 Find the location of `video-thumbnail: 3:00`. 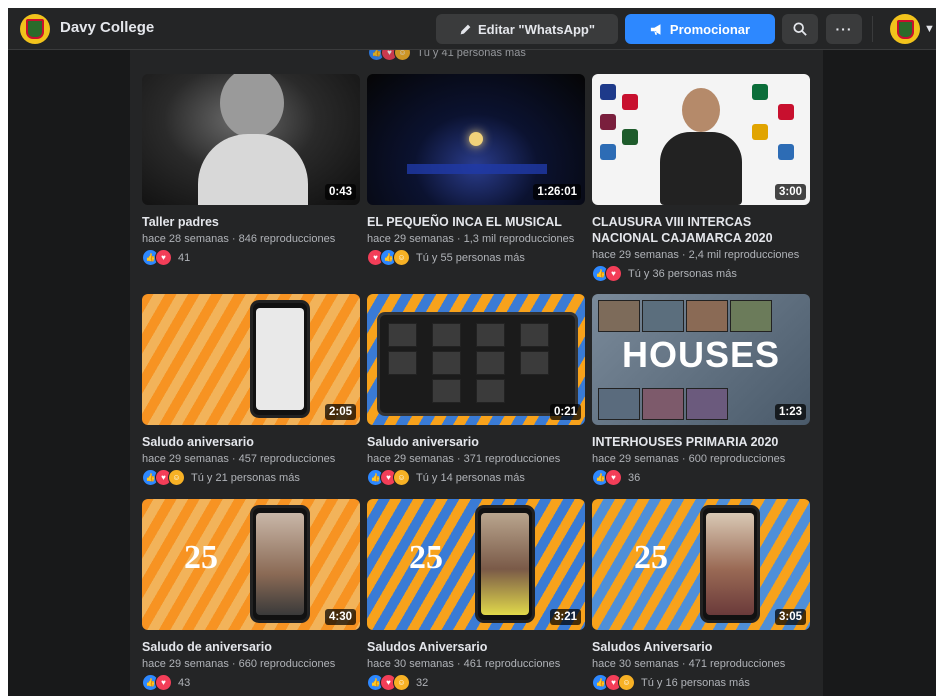

video-thumbnail: 3:00 is located at coordinates (701, 139).